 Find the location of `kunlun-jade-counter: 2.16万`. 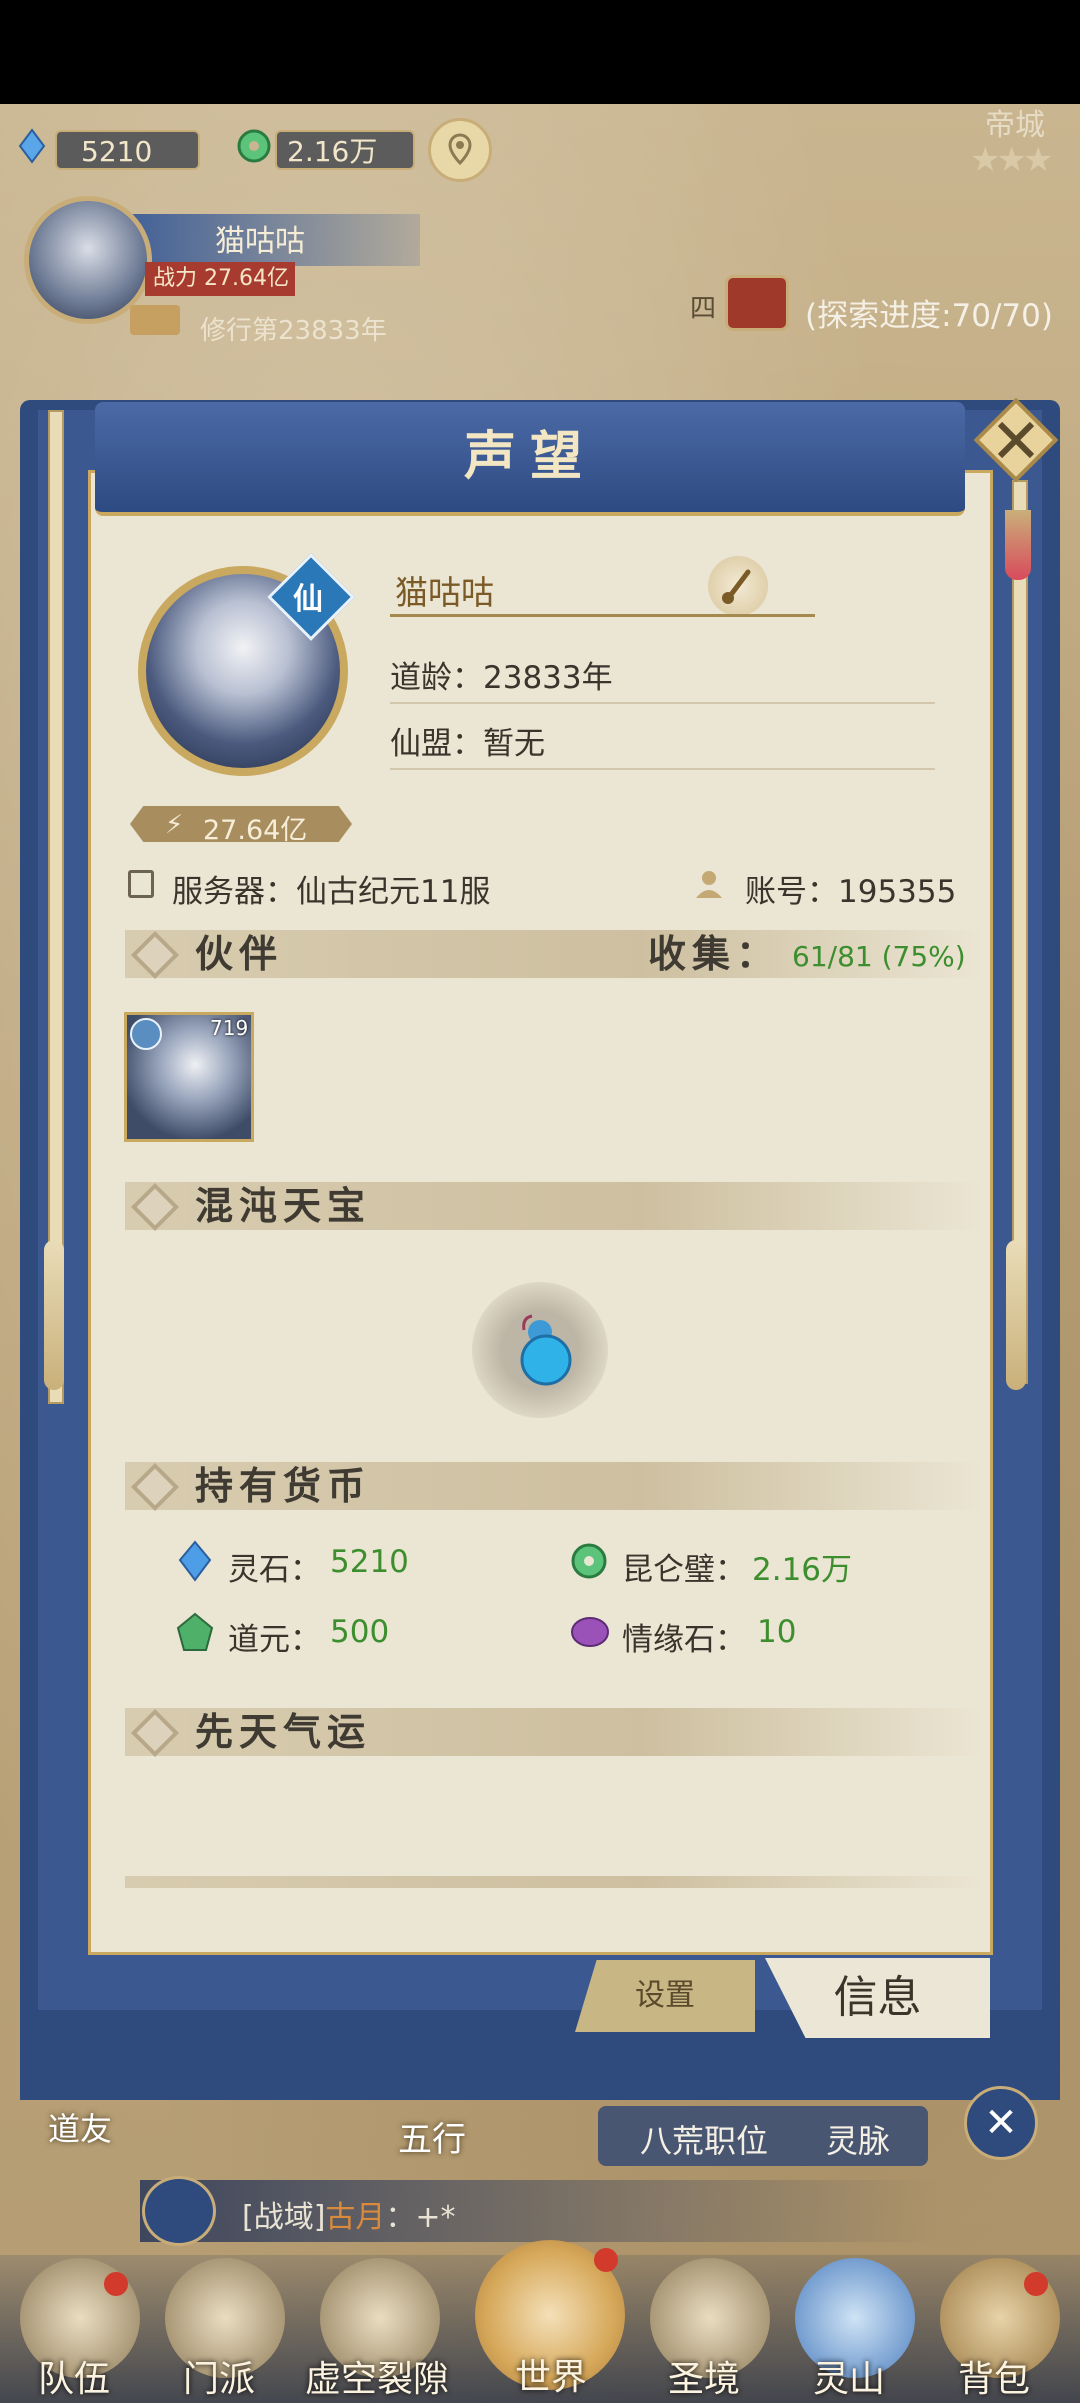

kunlun-jade-counter: 2.16万 is located at coordinates (345, 150).